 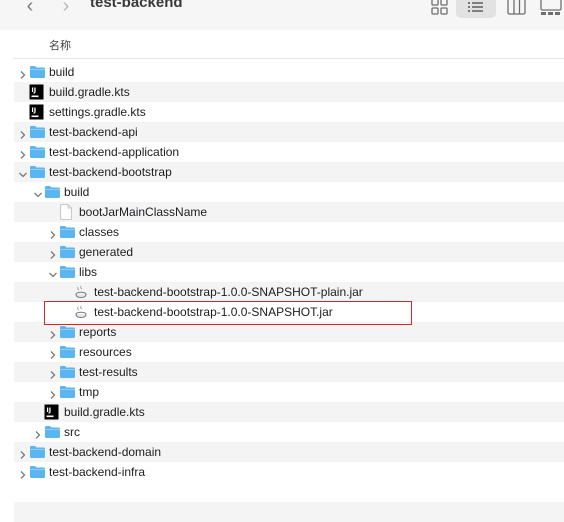 What do you see at coordinates (99, 232) in the screenshot?
I see `file-name-label: classes` at bounding box center [99, 232].